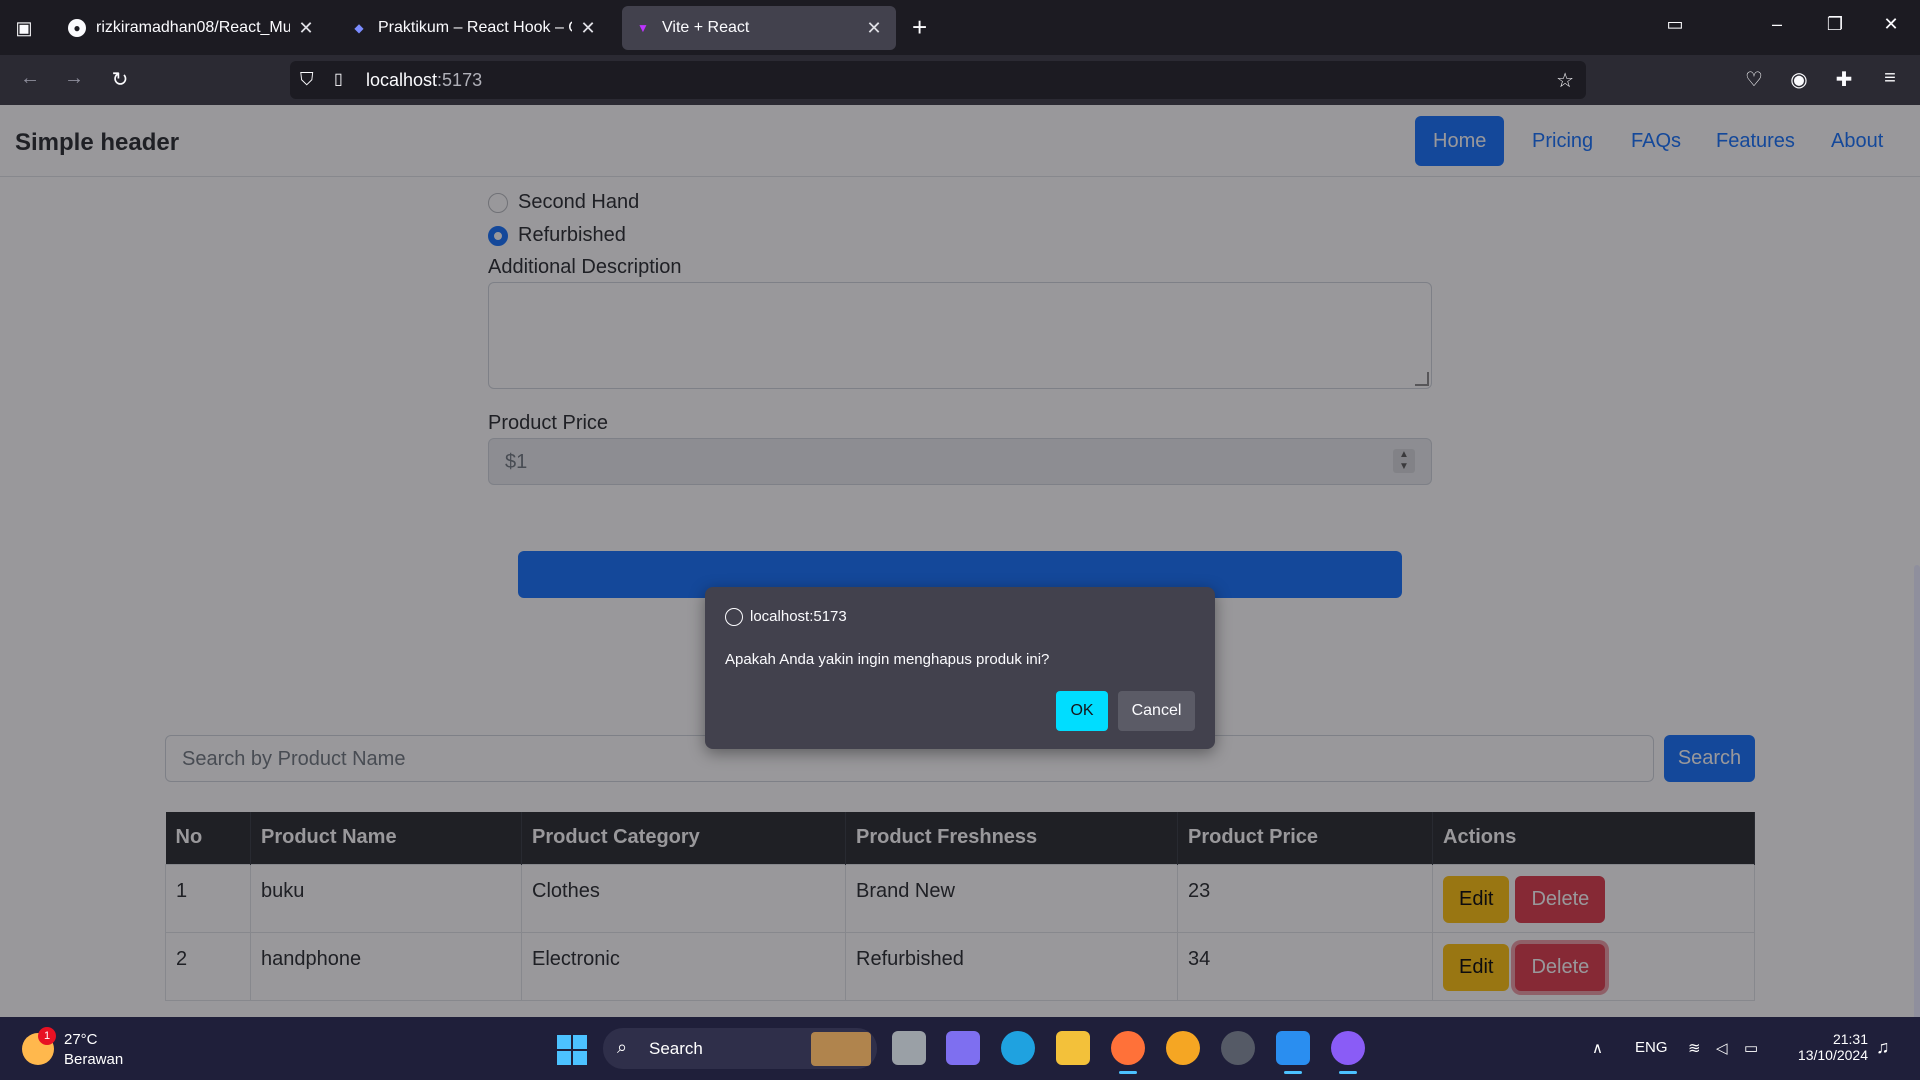 This screenshot has width=1920, height=1080. I want to click on vite-icon: ▼, so click(643, 28).